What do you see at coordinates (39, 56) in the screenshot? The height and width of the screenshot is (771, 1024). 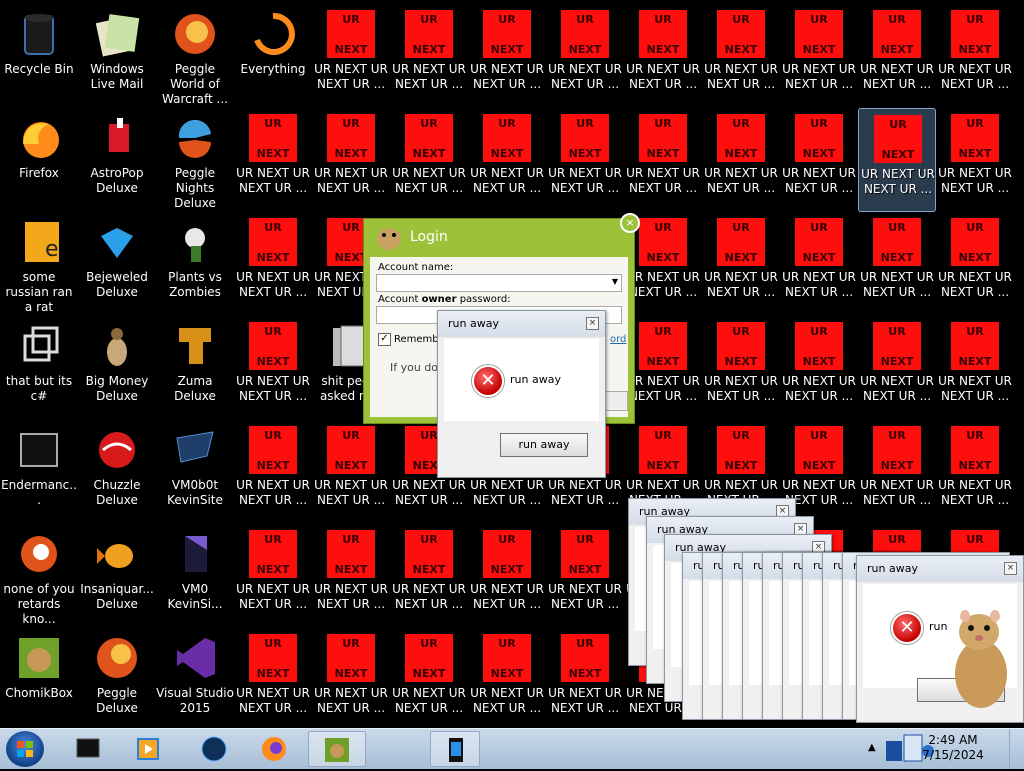 I see `desktop-icon-recycle-bin: Recycle Bin` at bounding box center [39, 56].